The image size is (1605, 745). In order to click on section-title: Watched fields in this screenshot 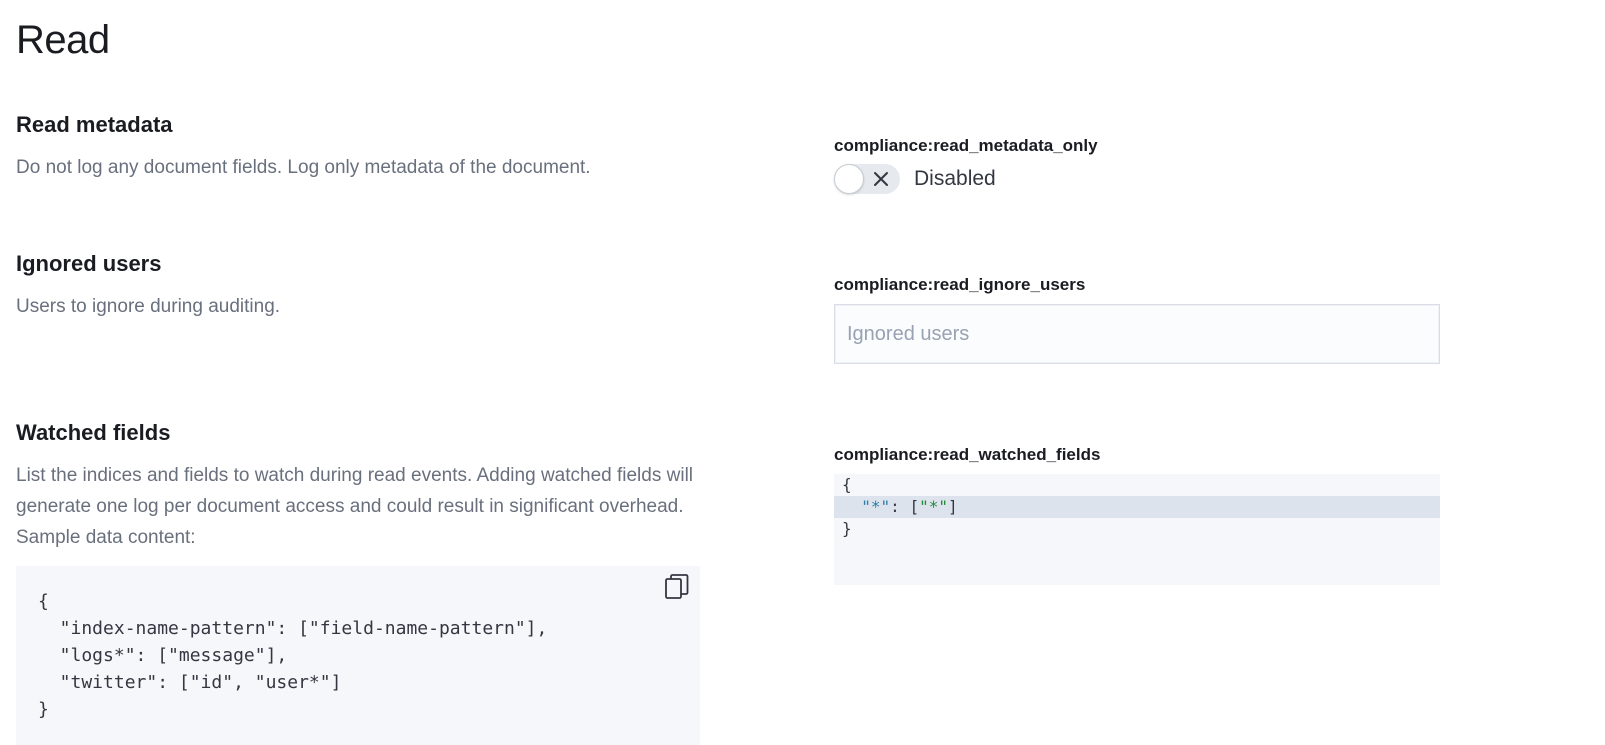, I will do `click(93, 432)`.